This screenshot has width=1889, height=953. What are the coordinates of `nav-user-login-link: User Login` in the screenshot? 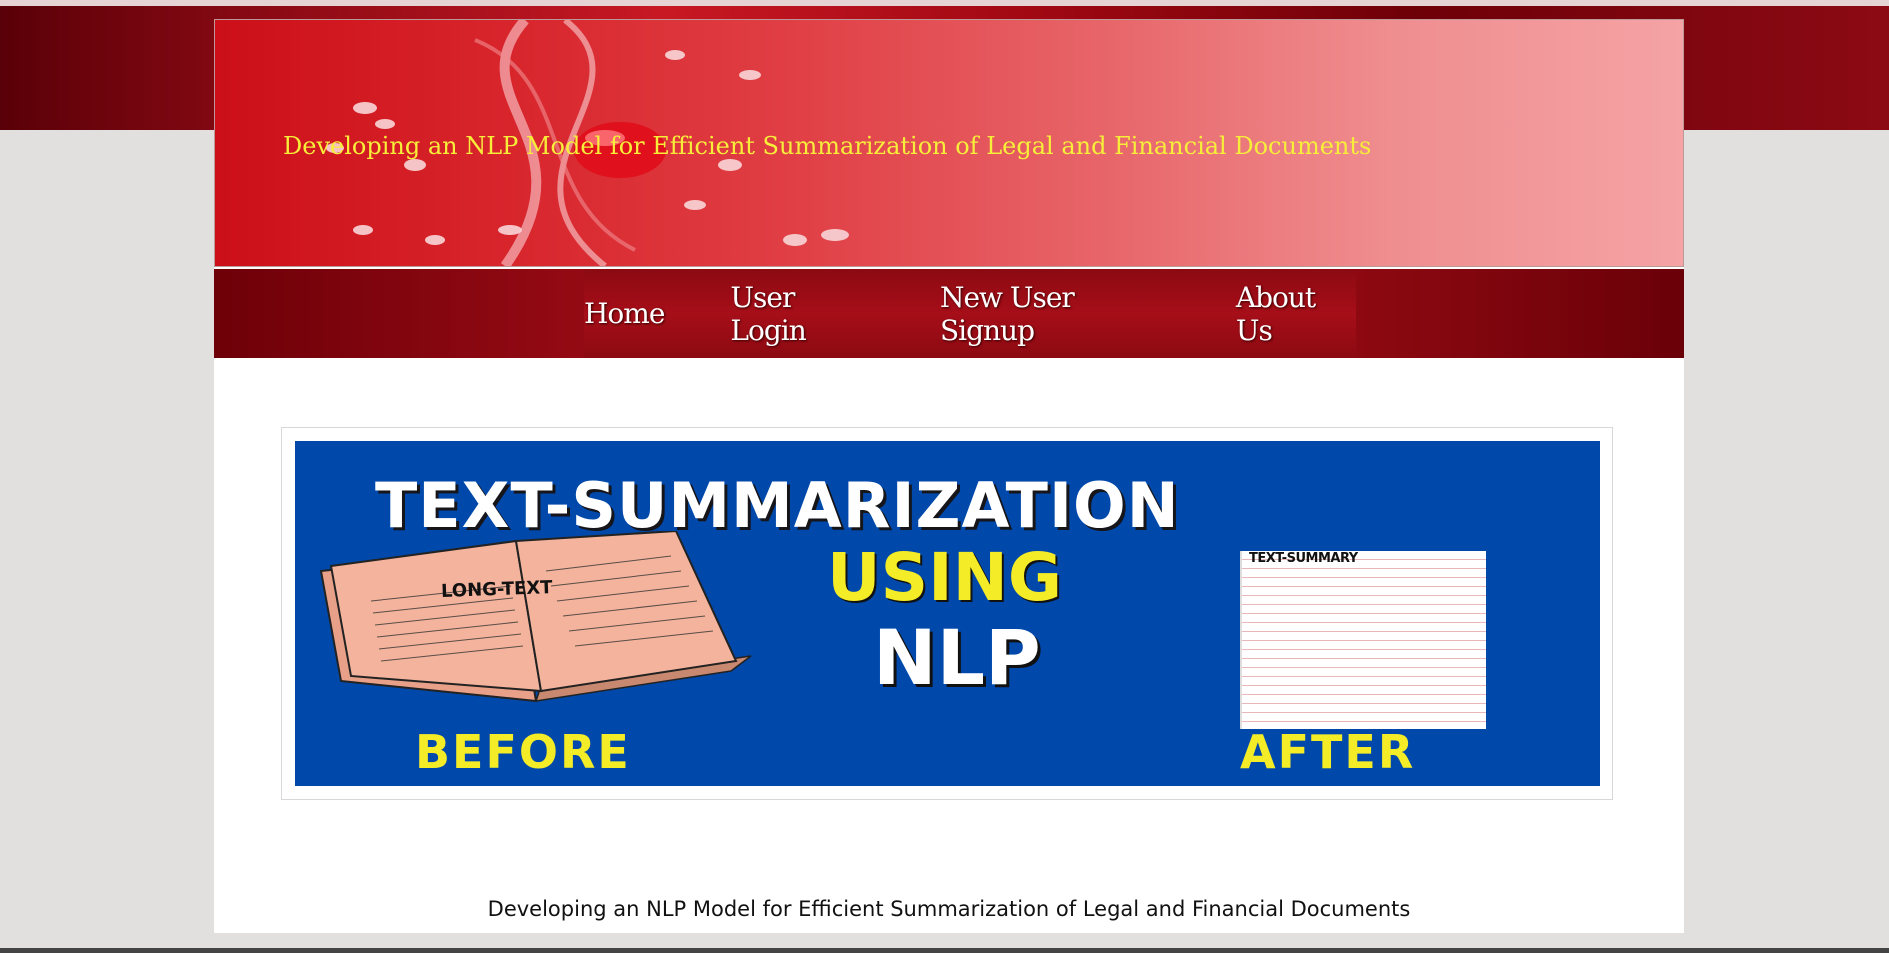 It's located at (802, 314).